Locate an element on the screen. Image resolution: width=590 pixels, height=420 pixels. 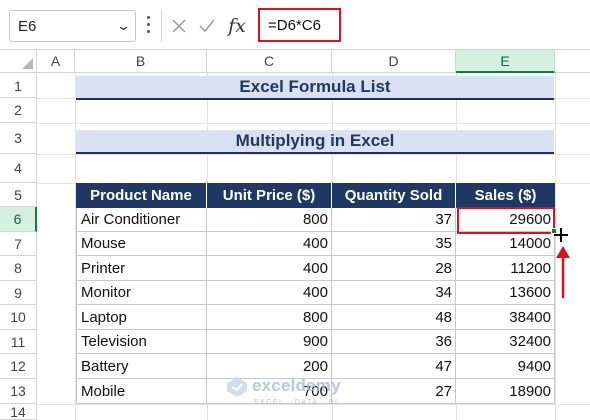
sheet-title: Excel Formula List is located at coordinates (315, 88).